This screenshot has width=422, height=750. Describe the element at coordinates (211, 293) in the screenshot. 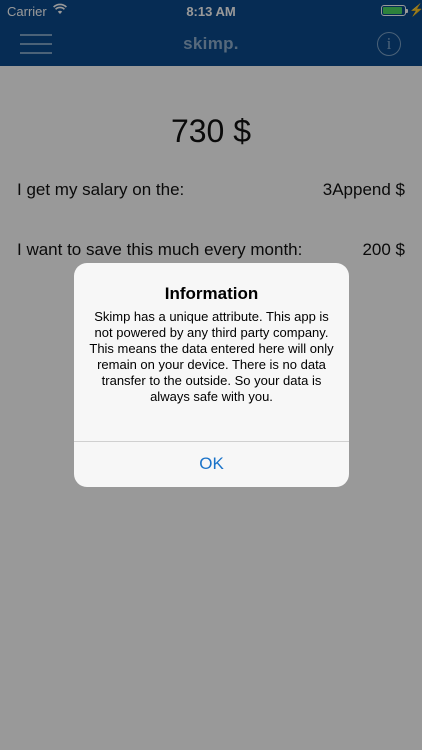

I see `alert-title: Information` at that location.